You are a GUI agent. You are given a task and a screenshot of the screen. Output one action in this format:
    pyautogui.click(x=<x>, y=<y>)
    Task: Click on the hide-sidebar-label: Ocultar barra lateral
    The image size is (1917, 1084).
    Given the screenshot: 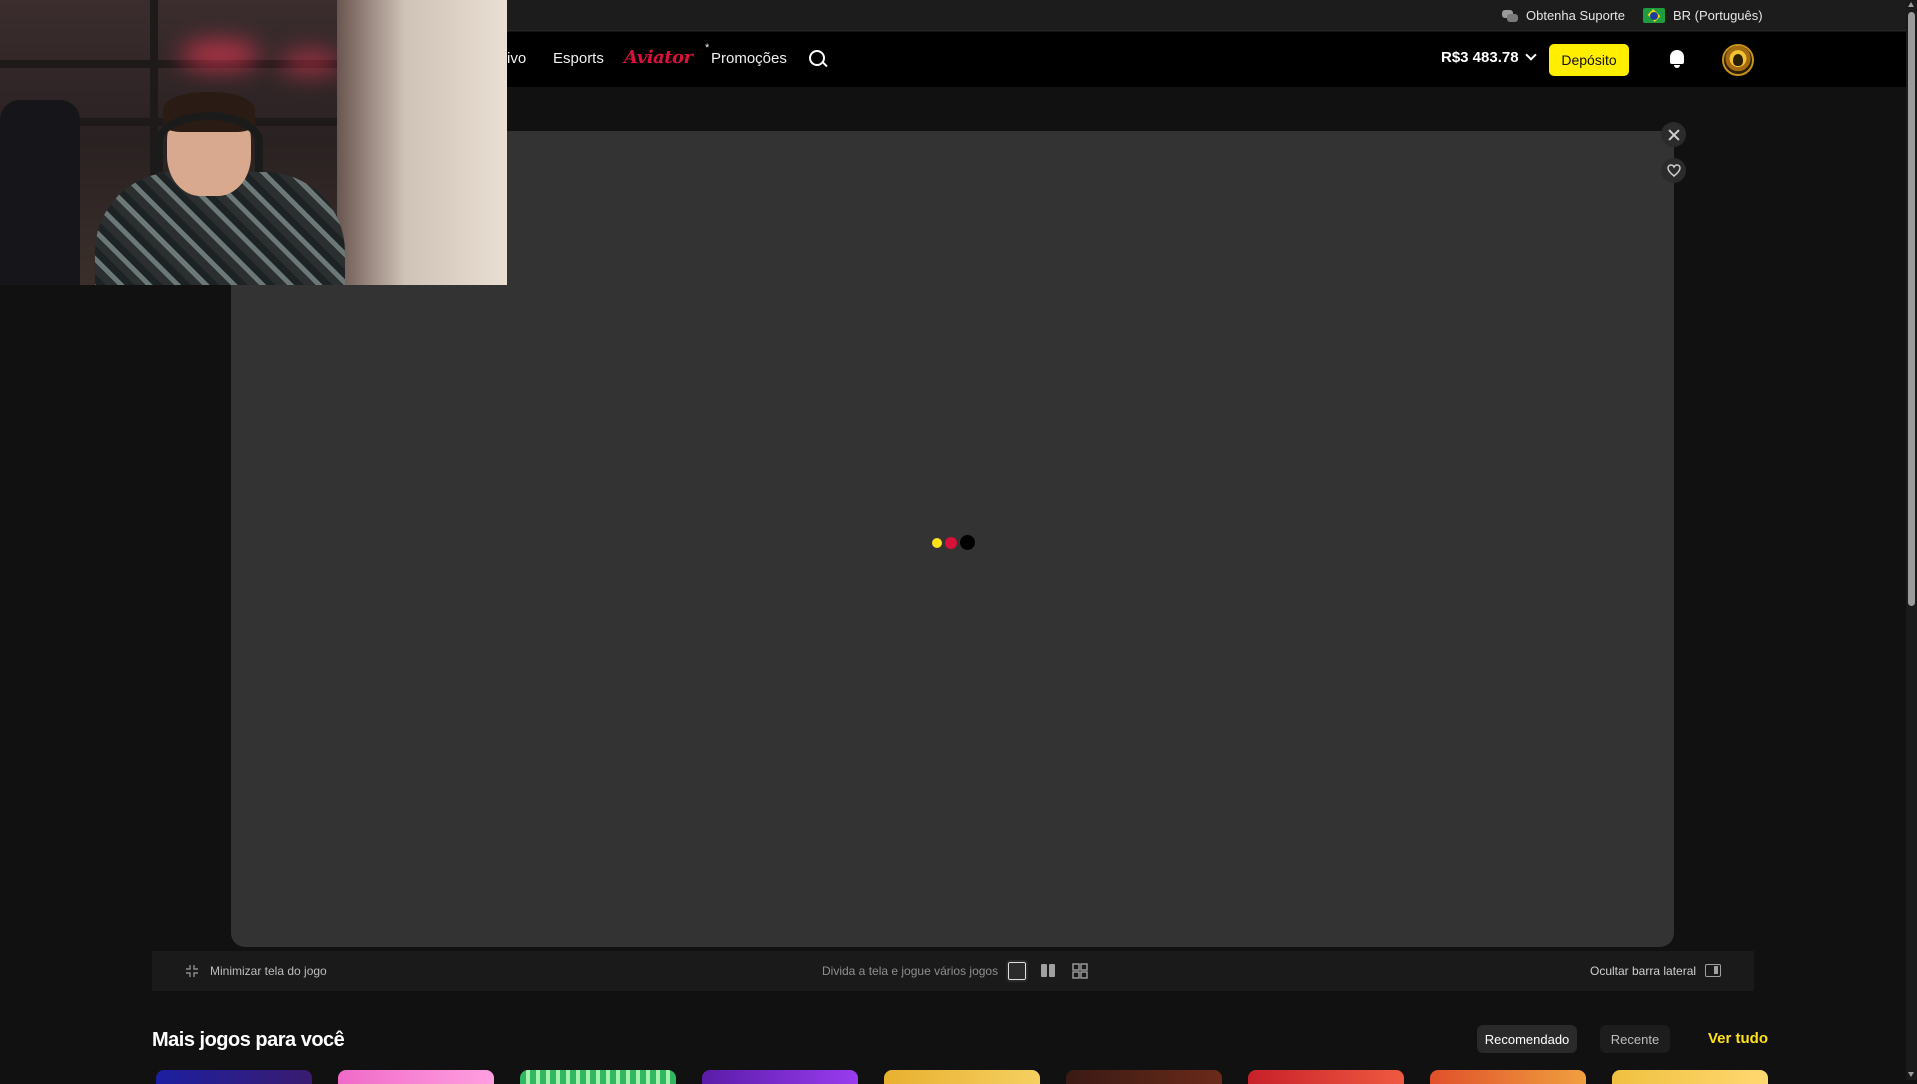 What is the action you would take?
    pyautogui.click(x=1643, y=971)
    